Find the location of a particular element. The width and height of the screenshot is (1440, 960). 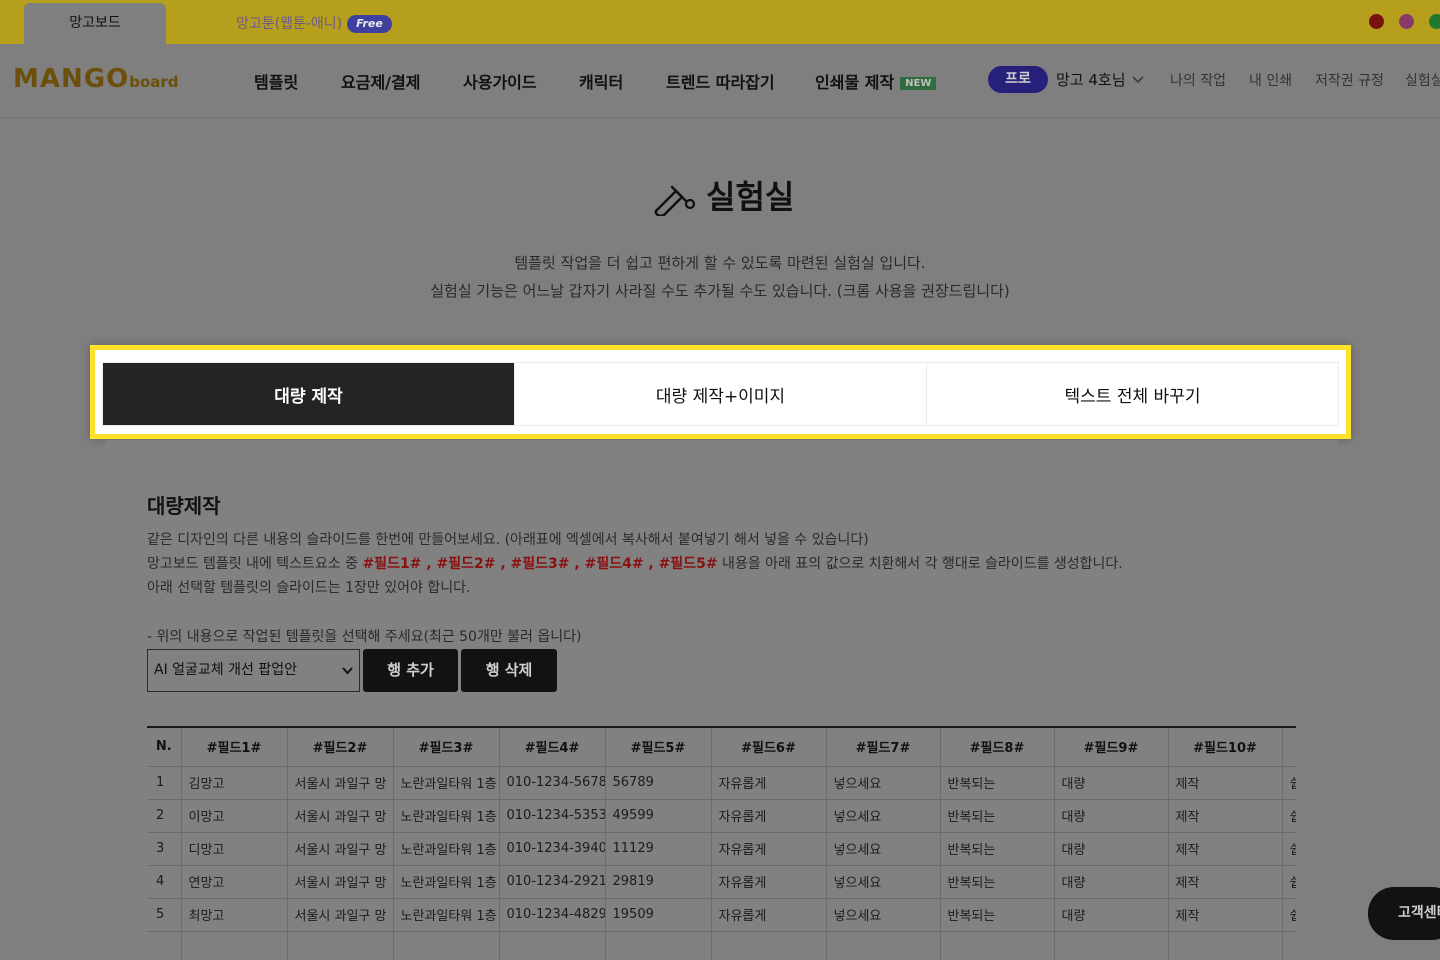

instagram-icon is located at coordinates (1406, 21).